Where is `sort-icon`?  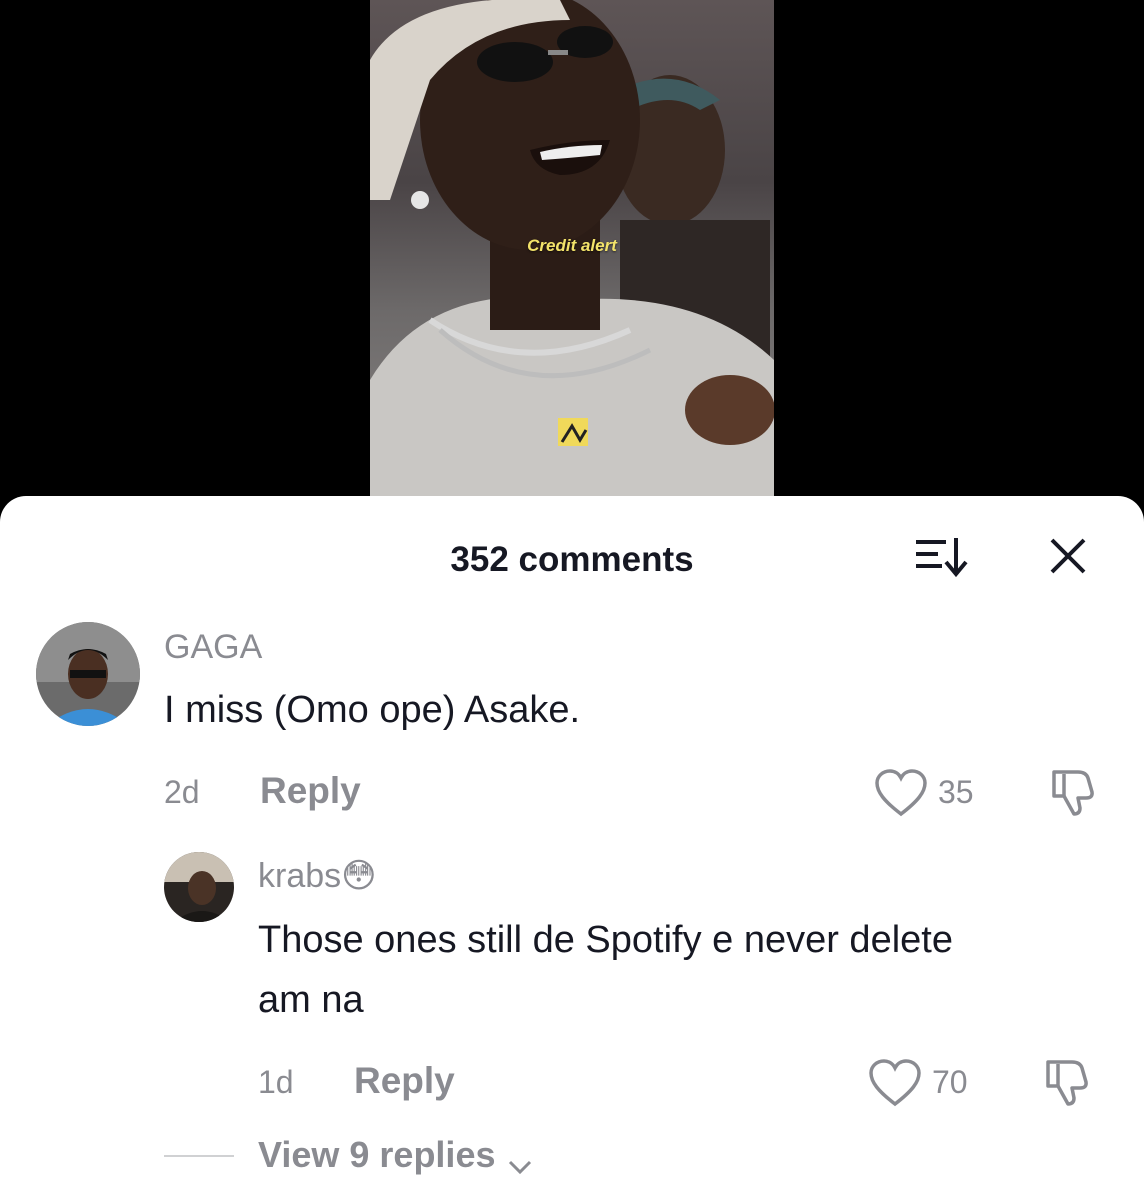
sort-icon is located at coordinates (940, 556).